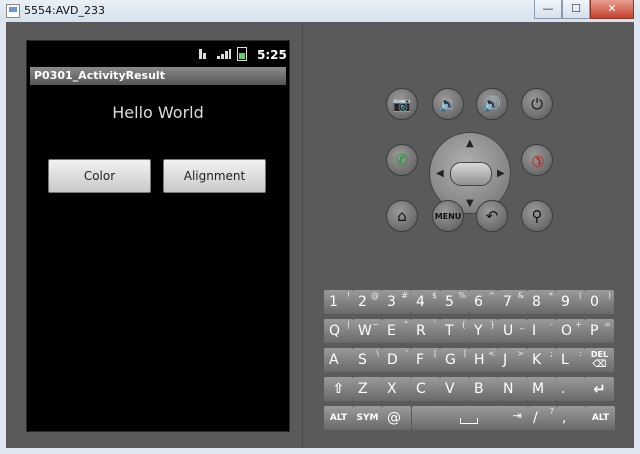 The height and width of the screenshot is (454, 640). What do you see at coordinates (396, 302) in the screenshot?
I see `key-3: 3 #` at bounding box center [396, 302].